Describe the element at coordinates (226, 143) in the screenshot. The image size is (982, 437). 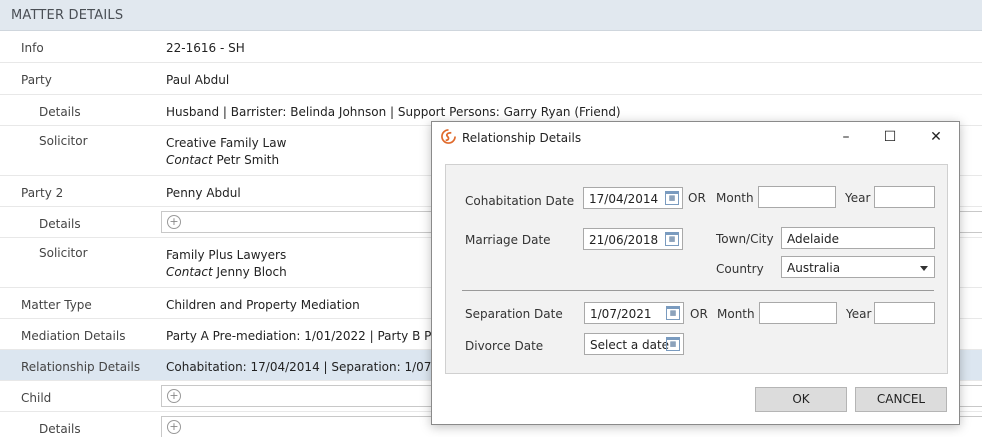
I see `row-value: Creative Family Law` at that location.